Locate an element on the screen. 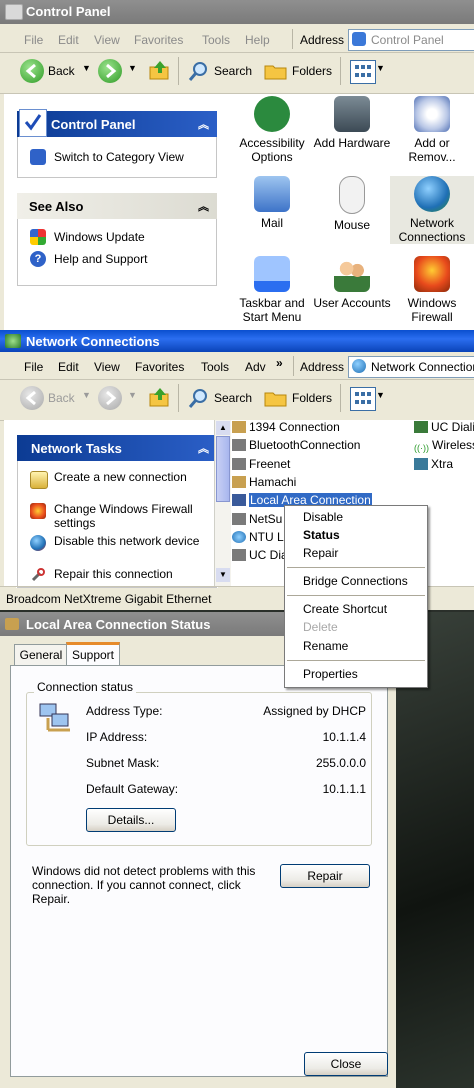 This screenshot has width=474, height=1088. windows-firewall-item: Windows Firewall is located at coordinates (432, 290).